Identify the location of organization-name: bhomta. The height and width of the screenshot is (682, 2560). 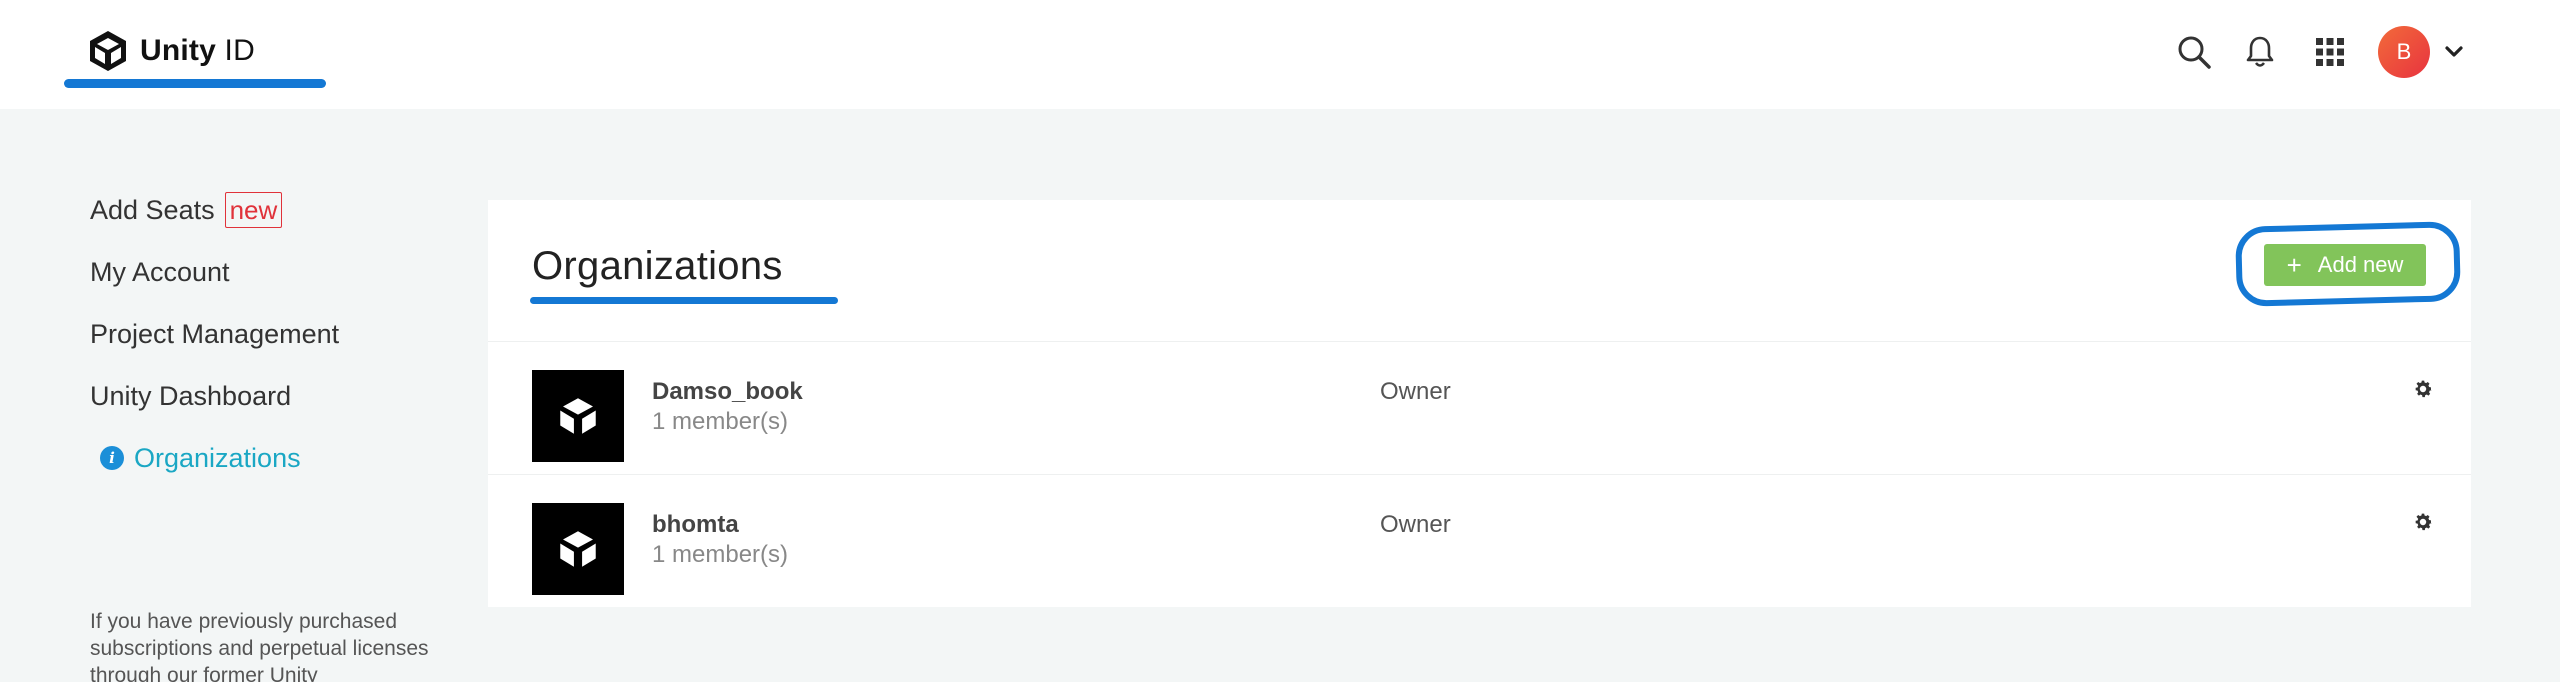
(695, 525).